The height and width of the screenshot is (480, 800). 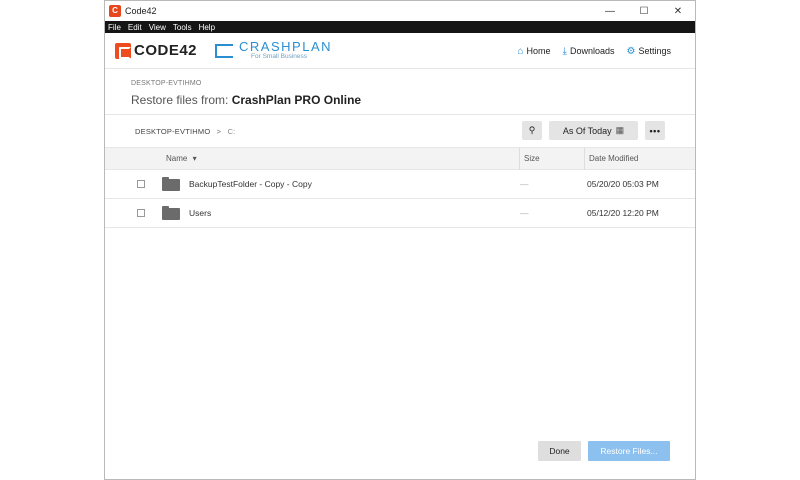 What do you see at coordinates (654, 51) in the screenshot?
I see `nav-settings-label: Settings` at bounding box center [654, 51].